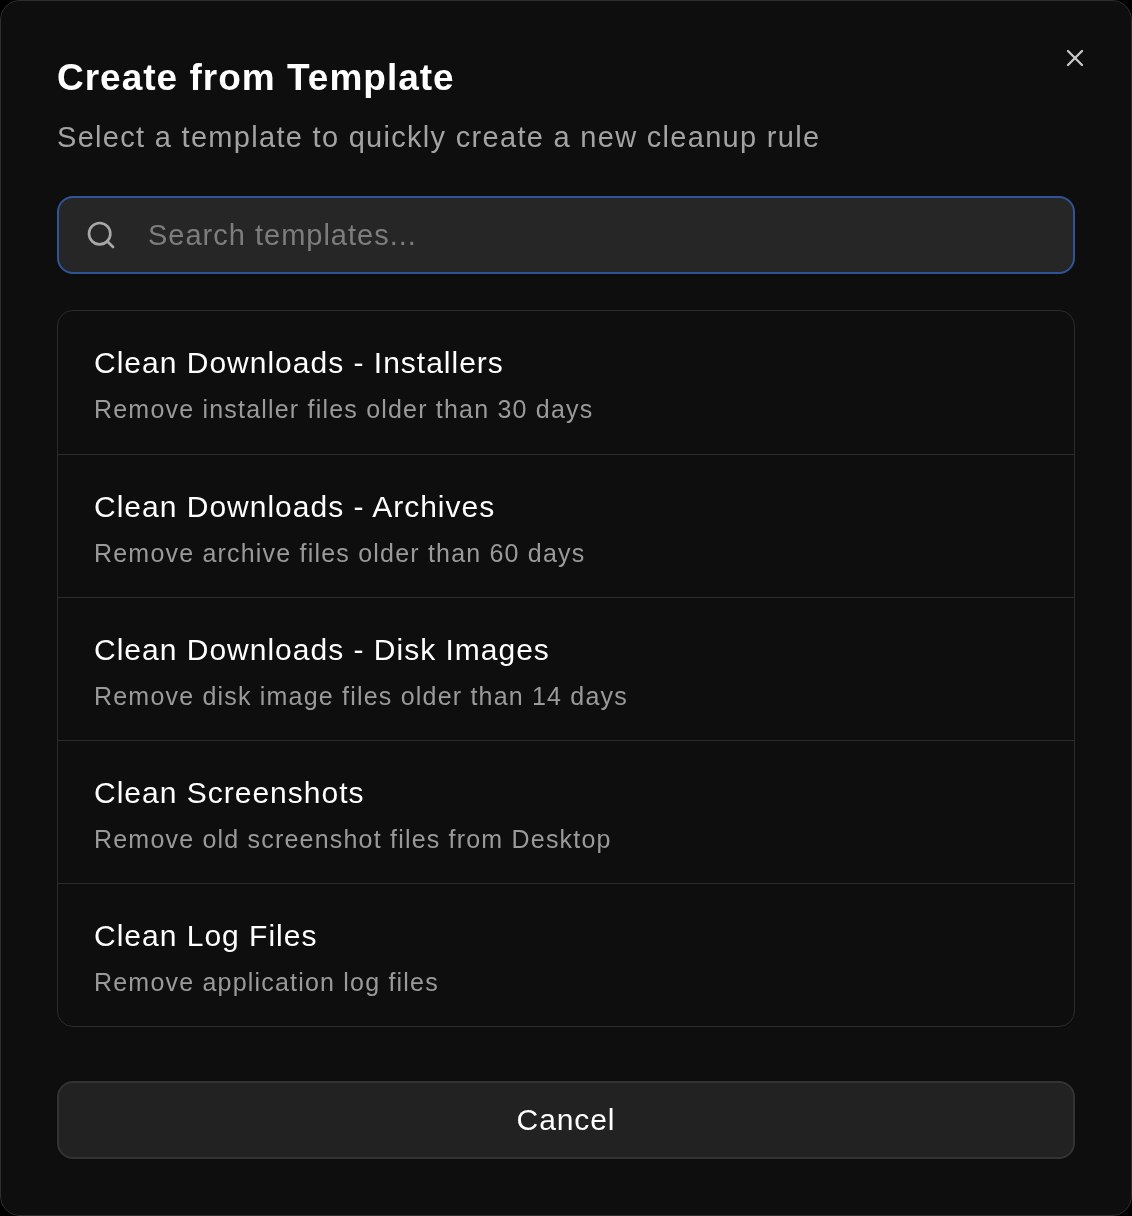  Describe the element at coordinates (566, 383) in the screenshot. I see `template-item: Clean Downloads - Installers Remove installer files older than 30 days` at that location.